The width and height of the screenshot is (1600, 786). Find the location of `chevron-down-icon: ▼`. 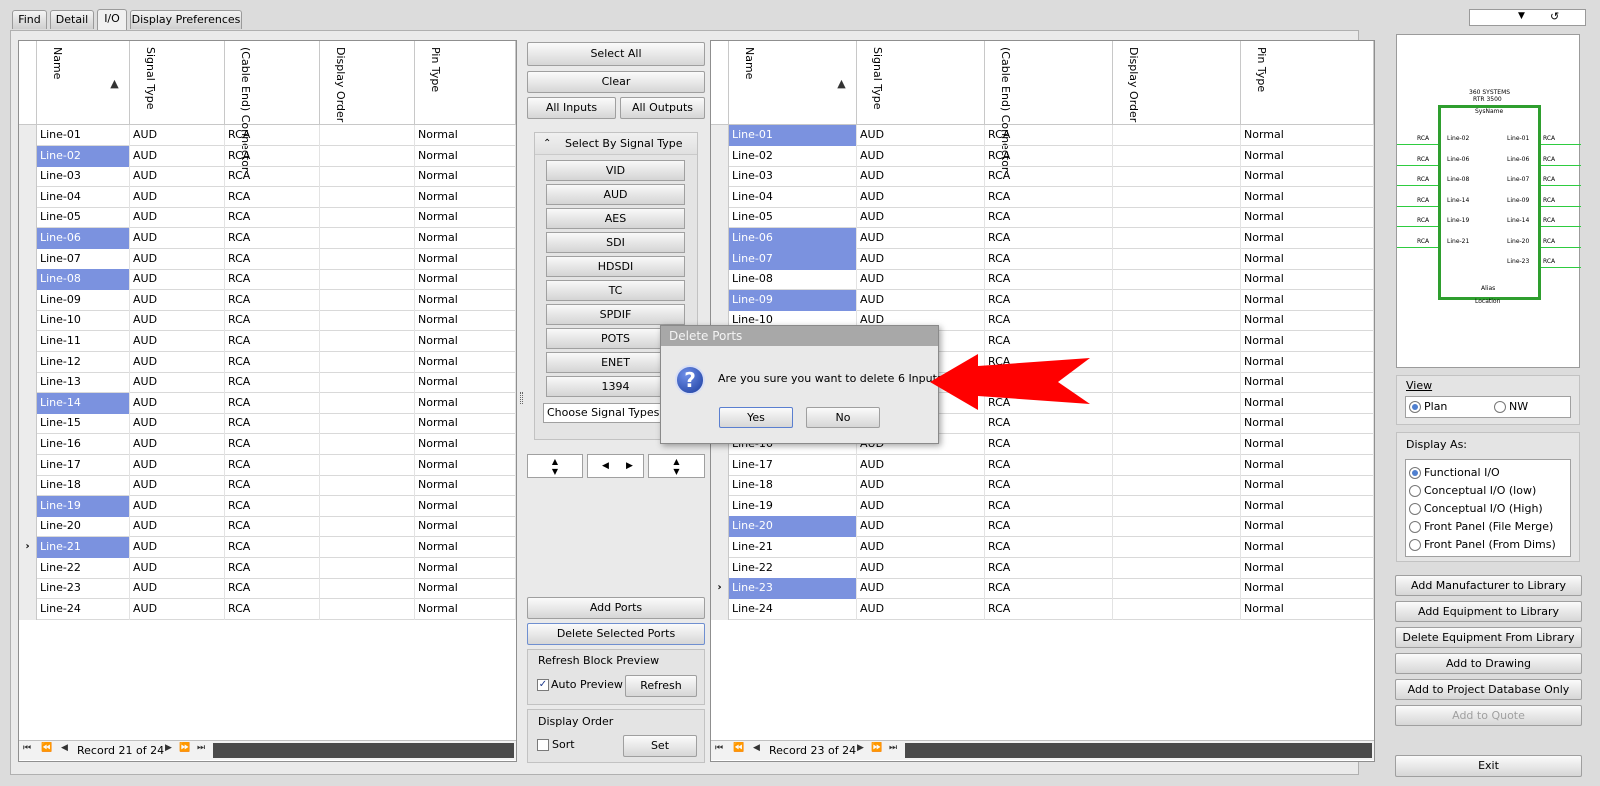

chevron-down-icon: ▼ is located at coordinates (1521, 16).